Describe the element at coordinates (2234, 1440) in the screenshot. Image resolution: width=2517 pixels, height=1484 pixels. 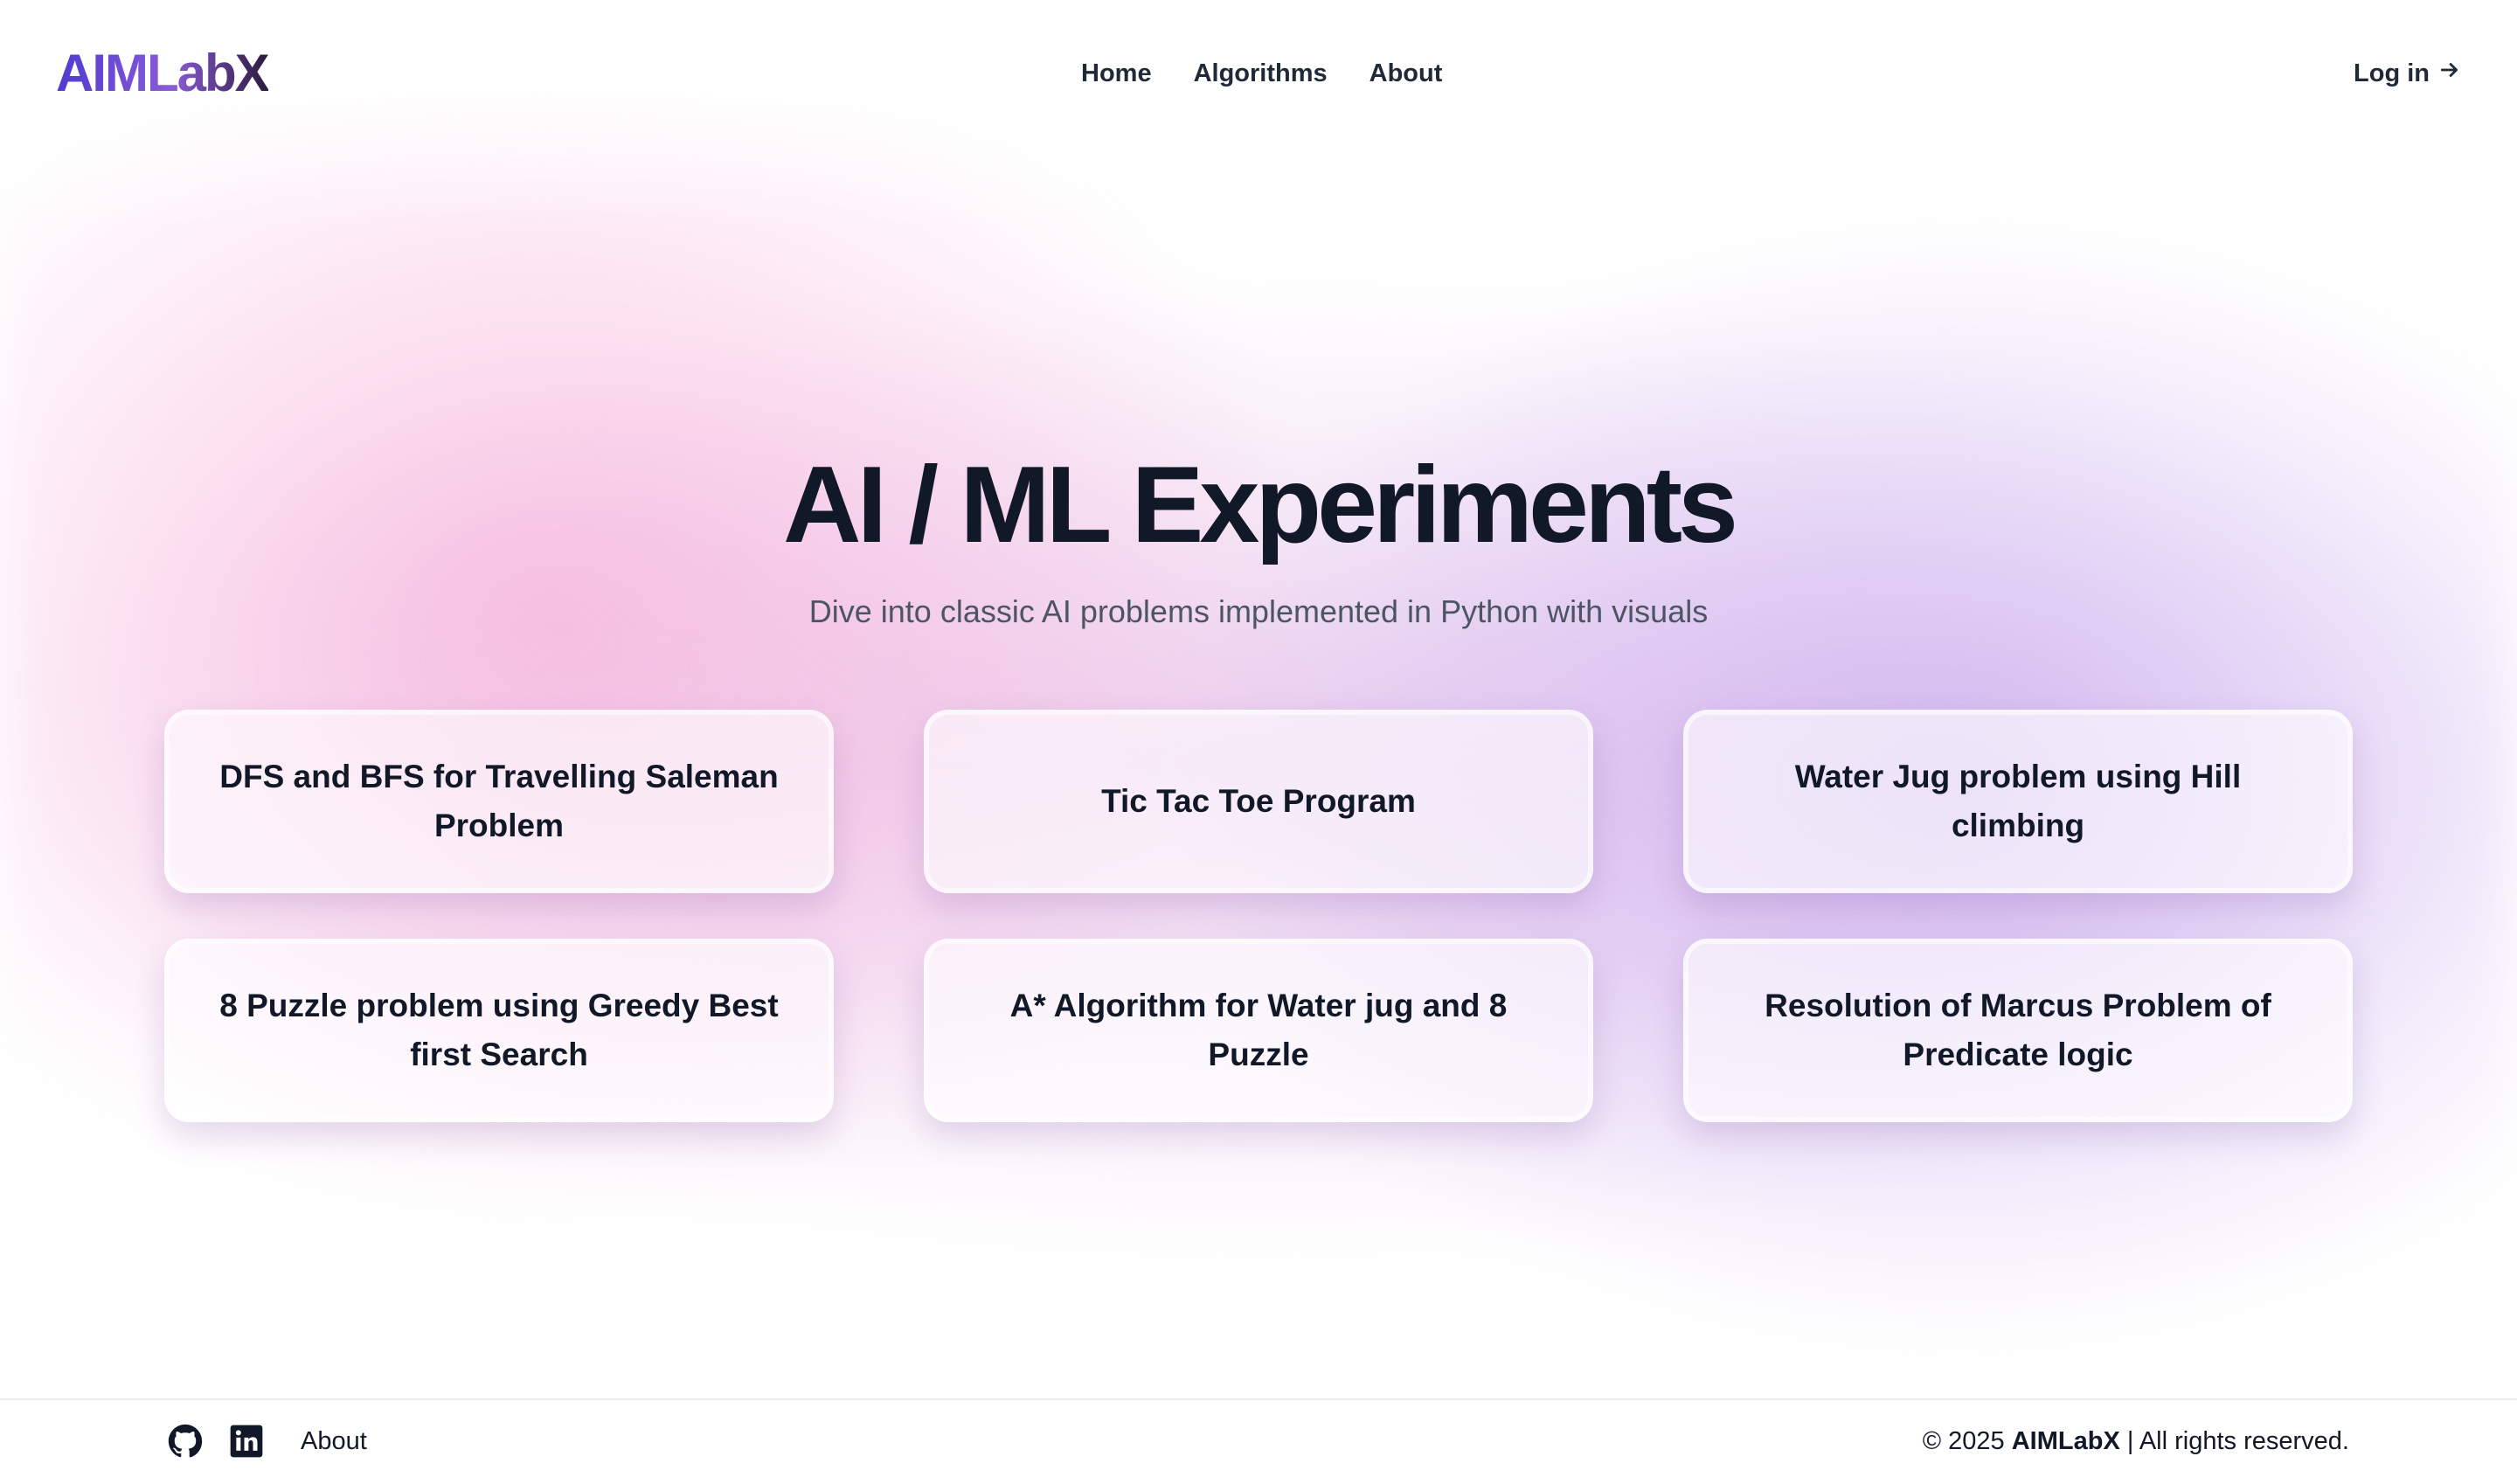
I see `copyright-suffix: | All rights reserved.` at that location.